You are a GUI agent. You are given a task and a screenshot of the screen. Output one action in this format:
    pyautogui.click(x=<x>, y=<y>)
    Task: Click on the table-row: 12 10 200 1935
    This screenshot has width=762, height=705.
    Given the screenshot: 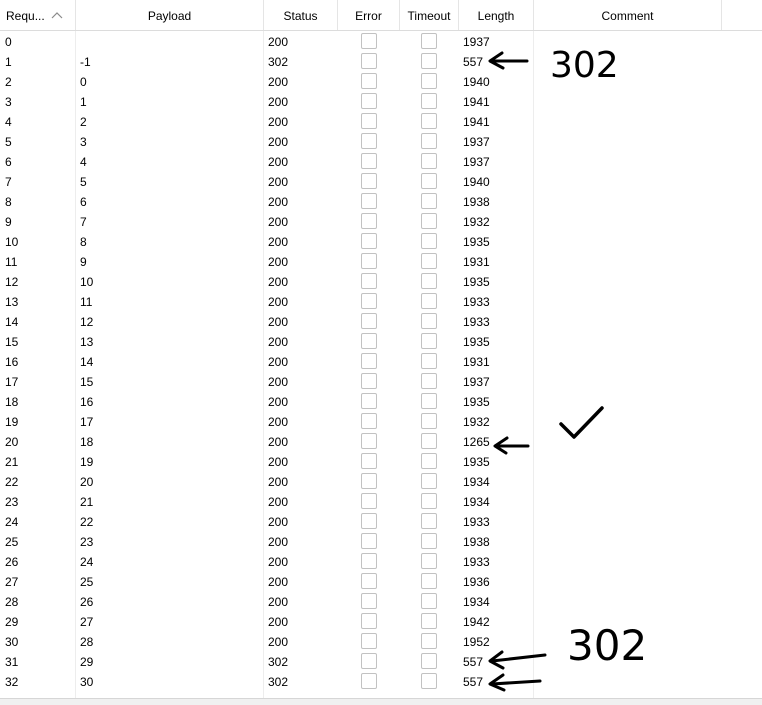 What is the action you would take?
    pyautogui.click(x=381, y=282)
    